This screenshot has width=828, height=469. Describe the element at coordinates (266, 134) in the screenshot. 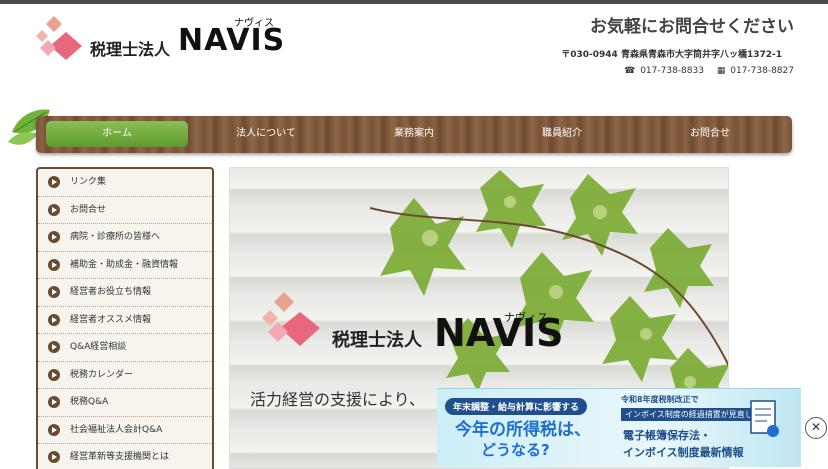

I see `nav-about: 法人について` at that location.